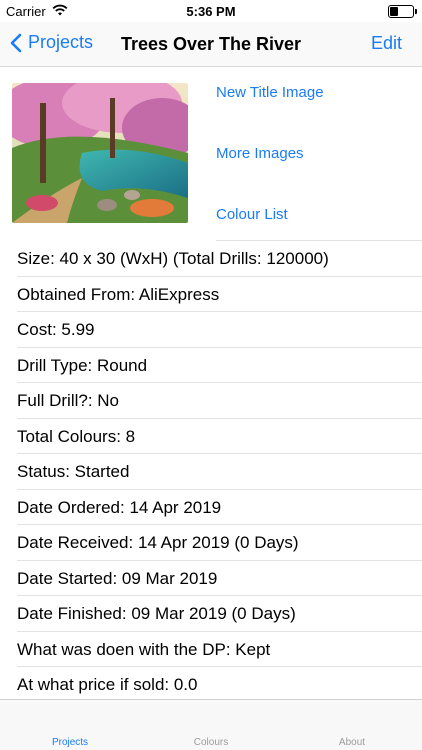 This screenshot has height=750, width=422. What do you see at coordinates (100, 153) in the screenshot?
I see `title-image` at bounding box center [100, 153].